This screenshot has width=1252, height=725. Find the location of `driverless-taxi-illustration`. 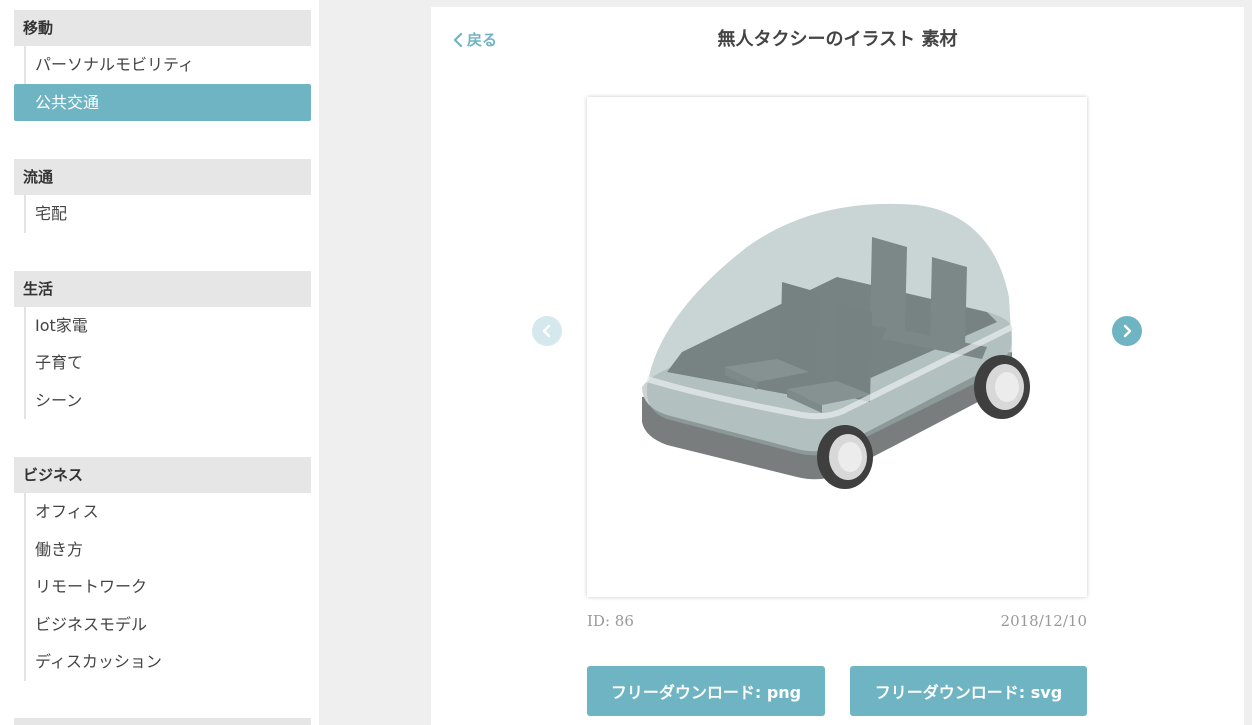

driverless-taxi-illustration is located at coordinates (836, 346).